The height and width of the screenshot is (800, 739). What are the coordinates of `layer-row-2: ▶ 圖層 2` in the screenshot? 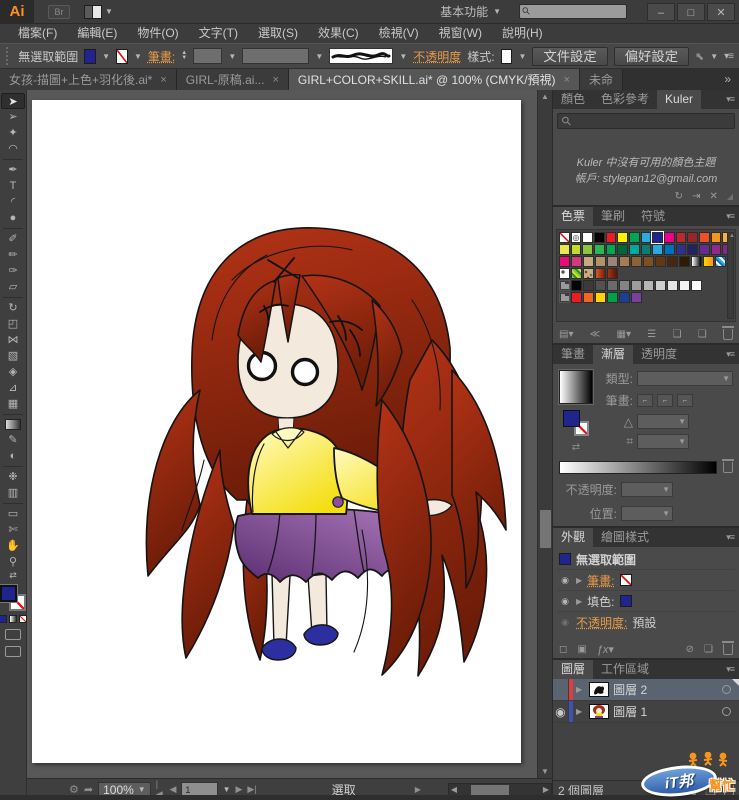 It's located at (646, 690).